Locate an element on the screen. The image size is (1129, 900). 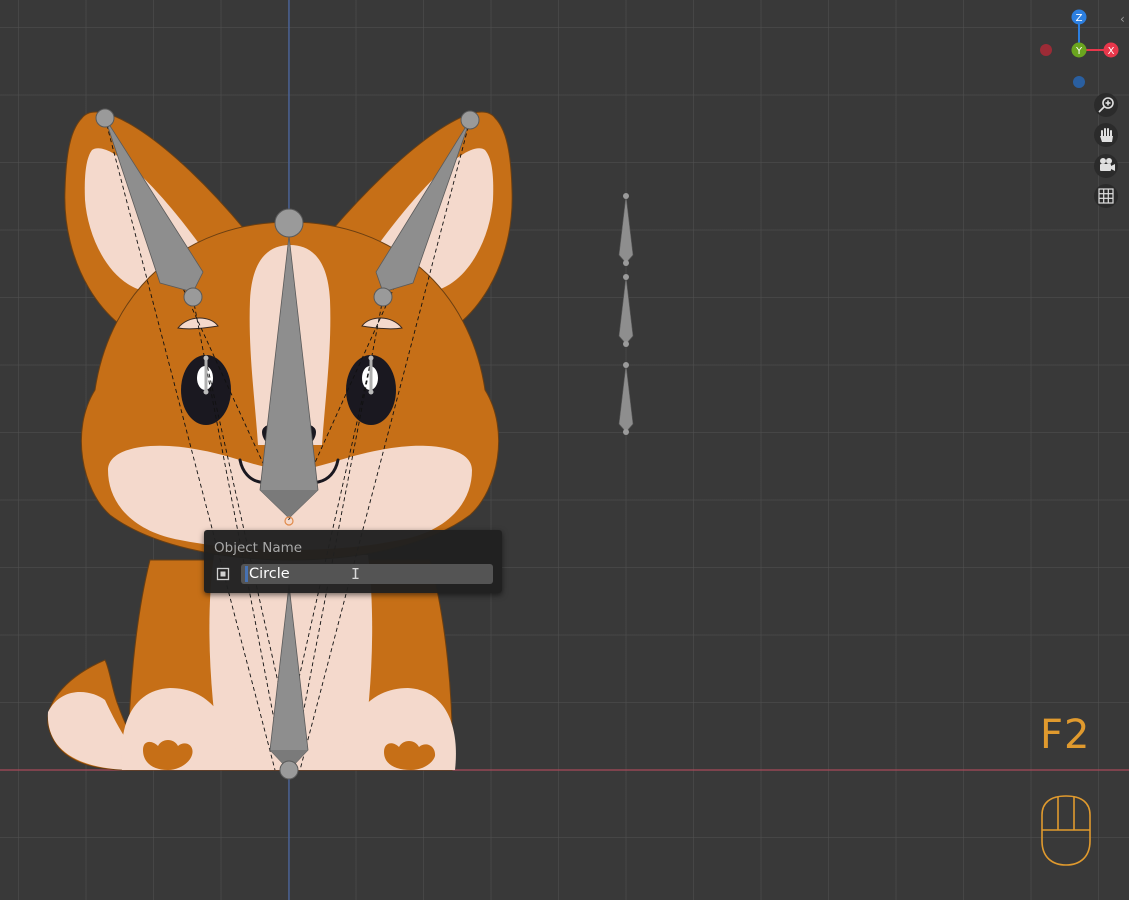
mouse-icon is located at coordinates (1066, 830).